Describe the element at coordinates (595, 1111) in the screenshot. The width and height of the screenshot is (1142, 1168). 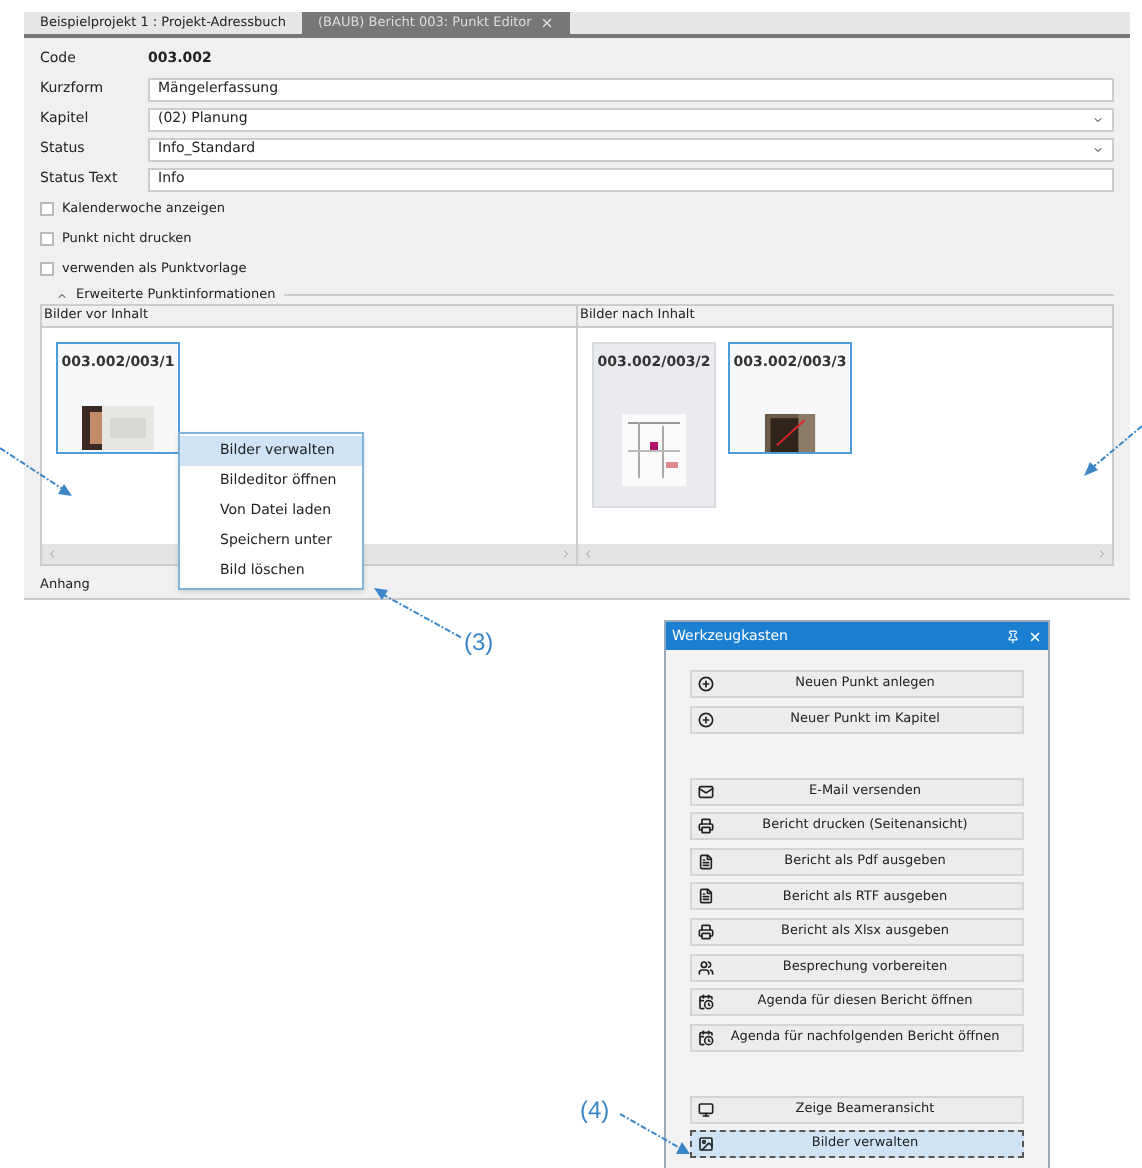
I see `callout-label: (4)` at that location.